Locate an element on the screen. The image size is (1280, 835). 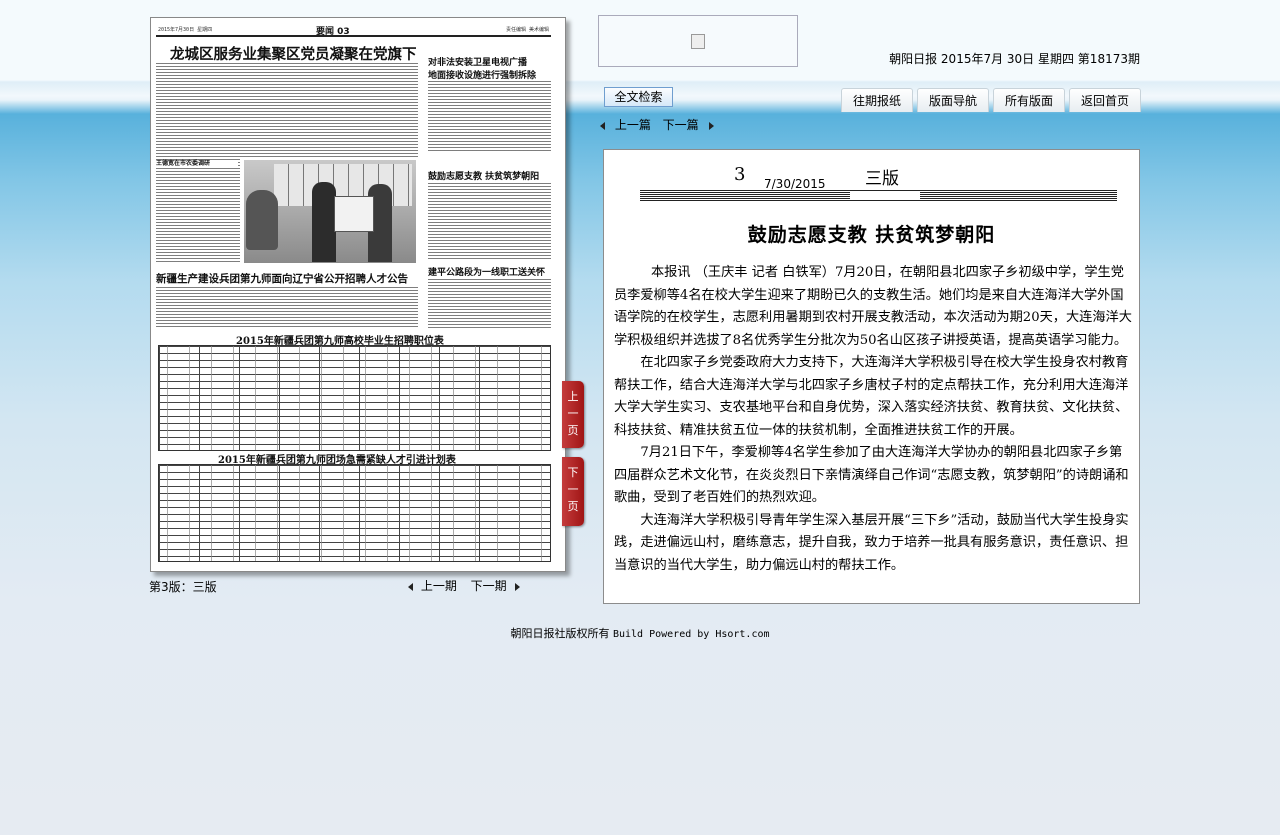
page-label: 第3版：三版 is located at coordinates (183, 587).